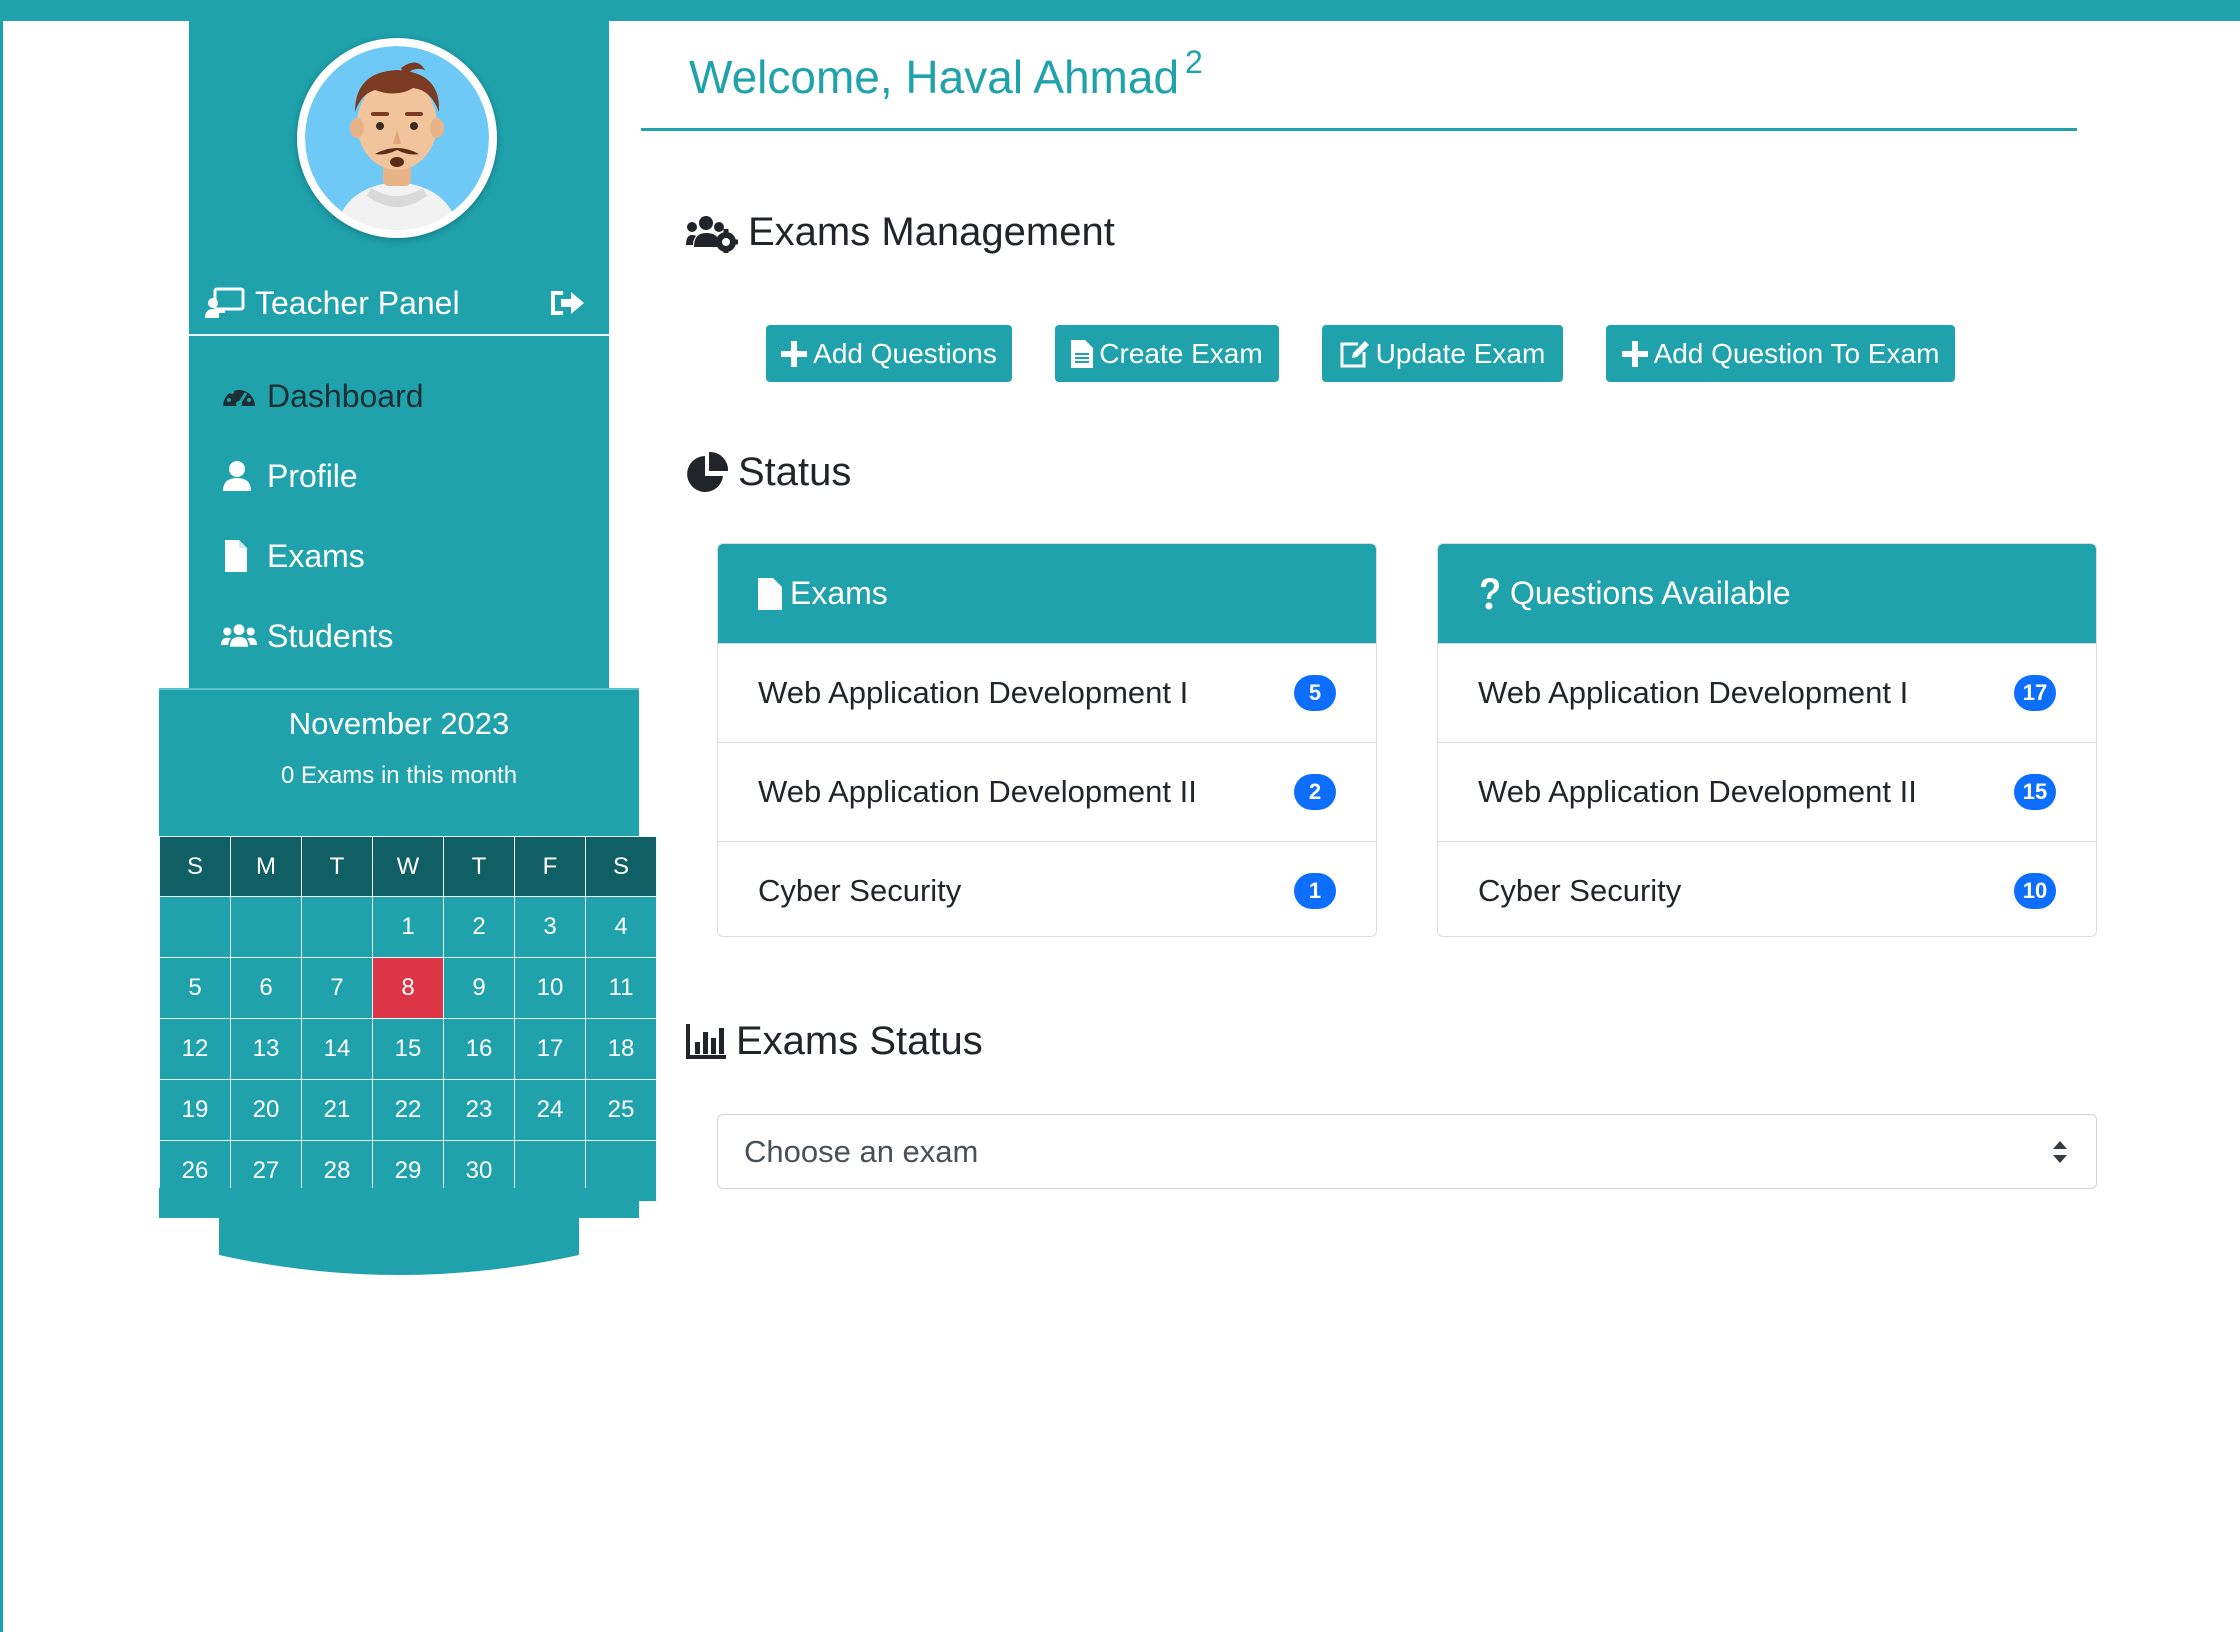 Image resolution: width=2240 pixels, height=1632 pixels. Describe the element at coordinates (1796, 353) in the screenshot. I see `button-label: Add Question To Exam` at that location.